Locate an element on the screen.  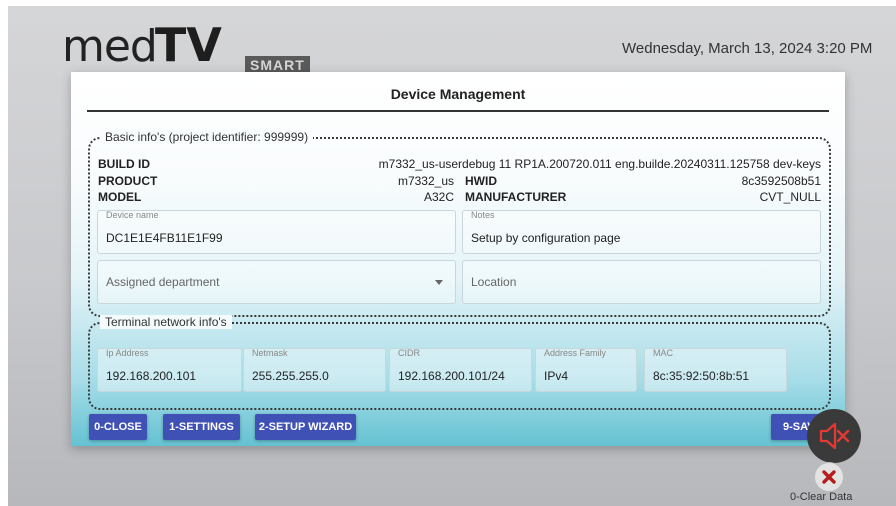
mute-toggle-button is located at coordinates (834, 436).